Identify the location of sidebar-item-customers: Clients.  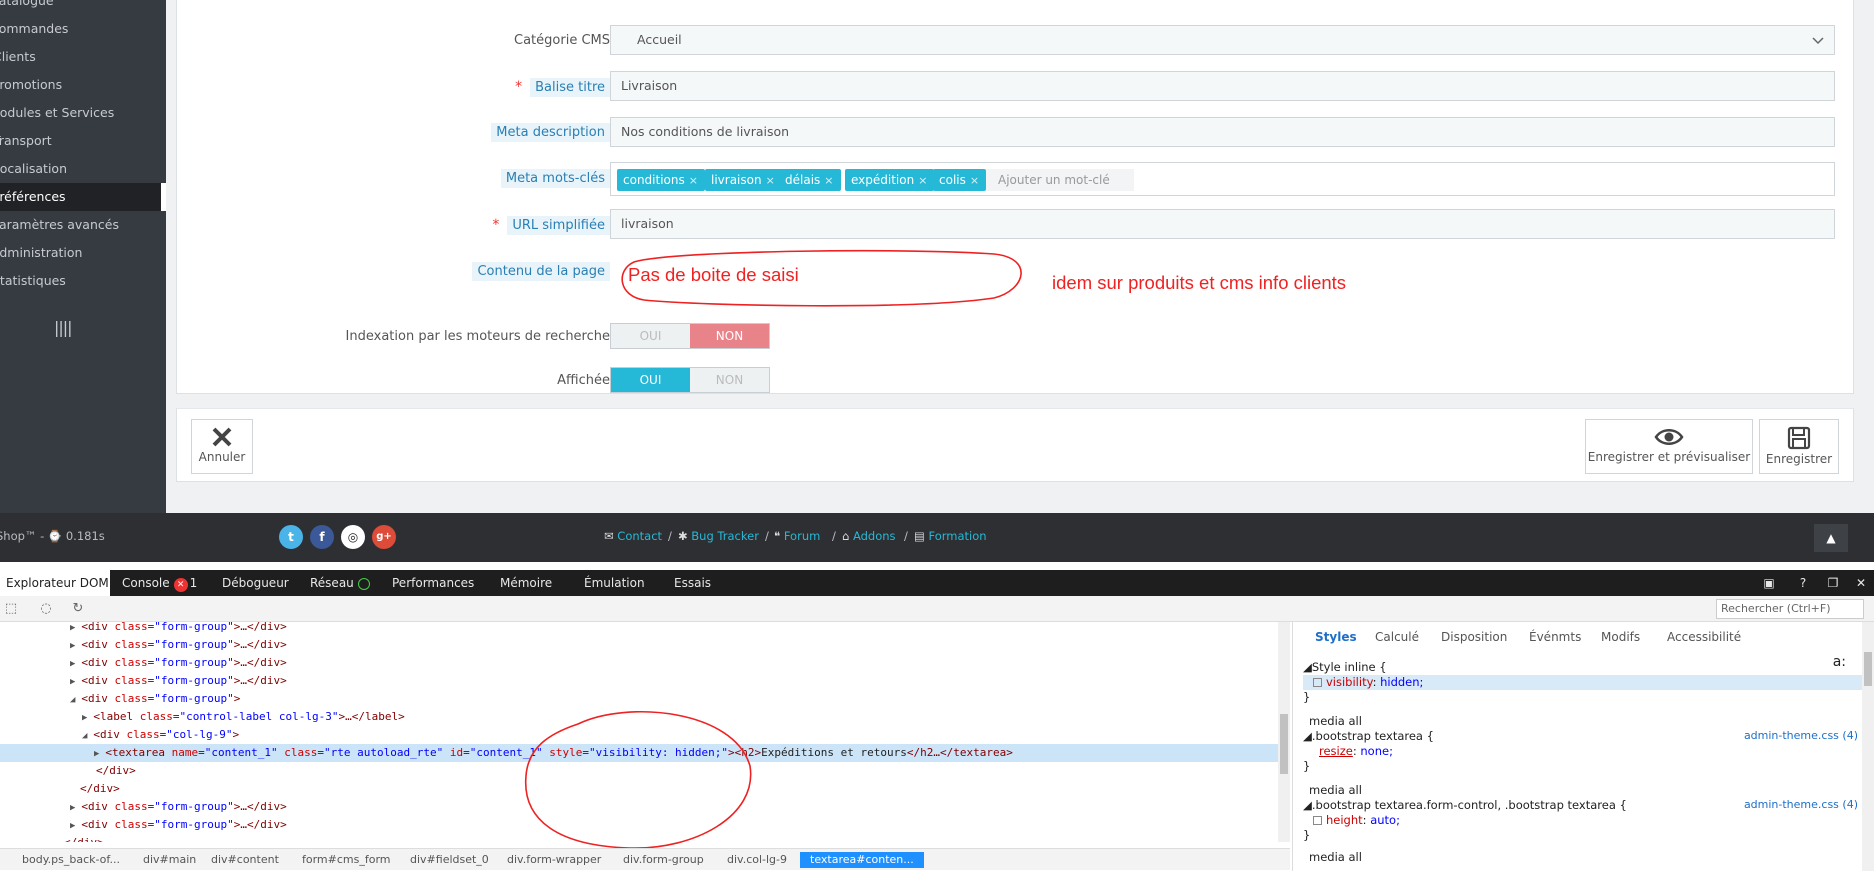
(83, 57).